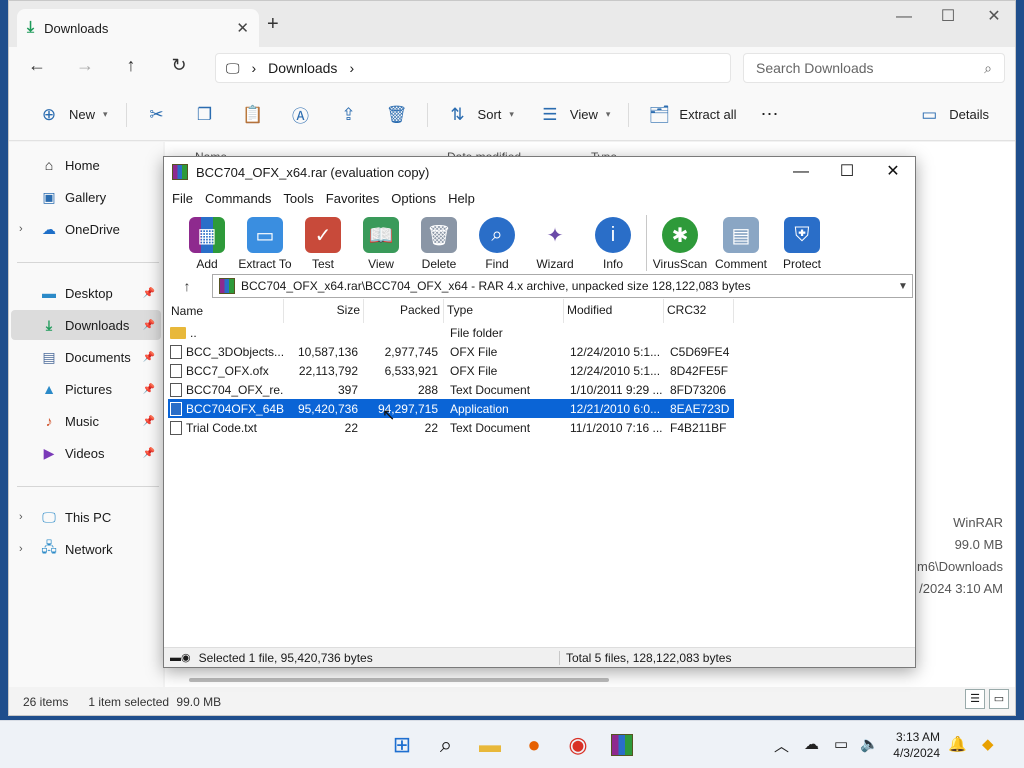  I want to click on up-folder-button: ↑, so click(187, 286).